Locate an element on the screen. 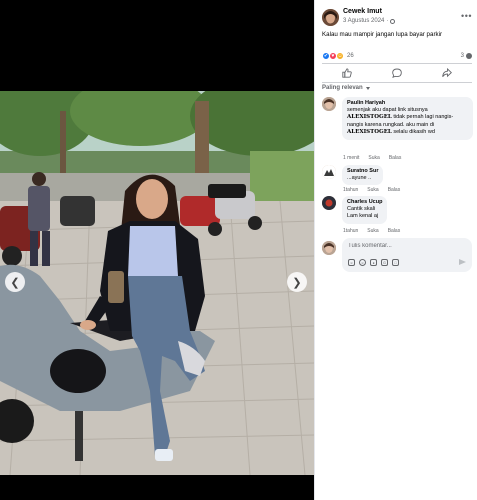 This screenshot has width=477, height=500. comment-text: ...ayune .. is located at coordinates (359, 178).